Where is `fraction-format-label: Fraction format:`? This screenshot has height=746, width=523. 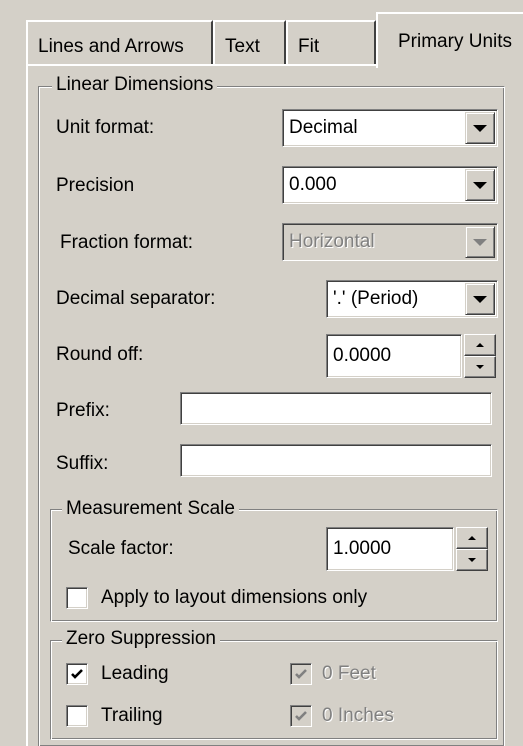
fraction-format-label: Fraction format: is located at coordinates (127, 242).